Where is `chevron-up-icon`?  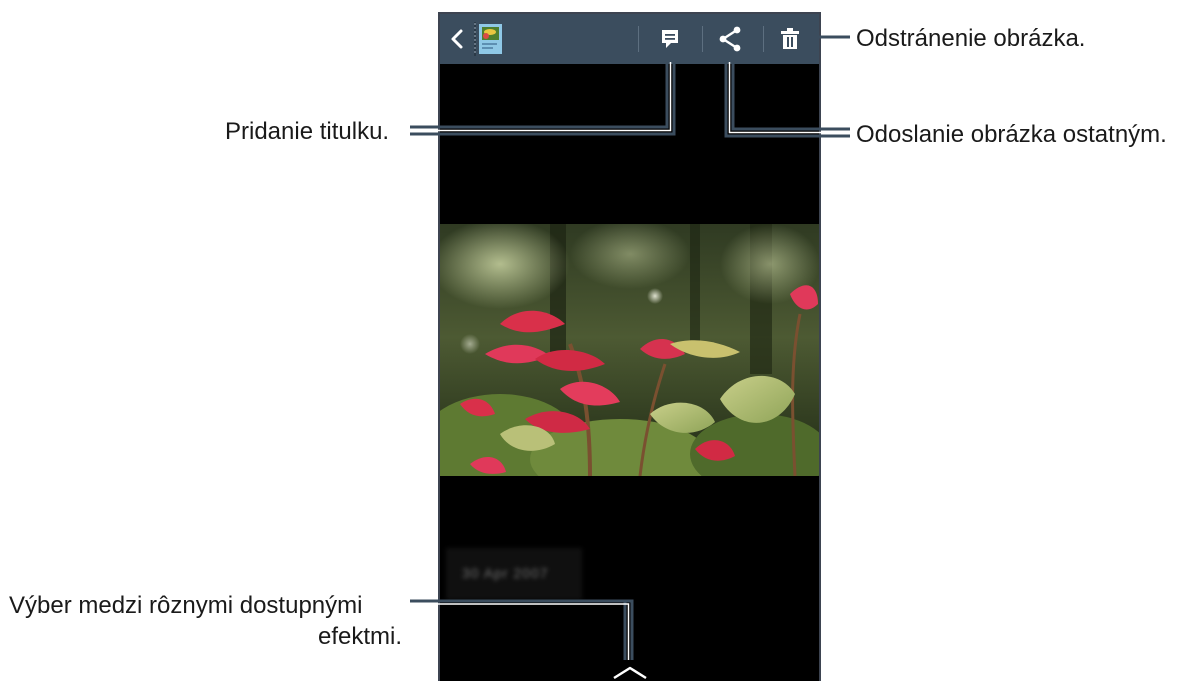
chevron-up-icon is located at coordinates (630, 673).